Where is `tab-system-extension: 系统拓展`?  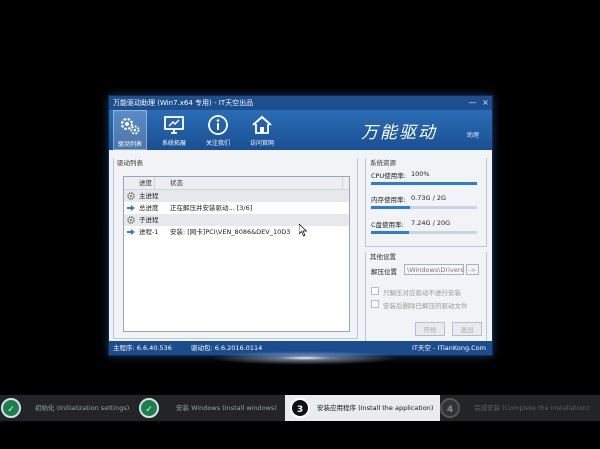 tab-system-extension: 系统拓展 is located at coordinates (174, 130).